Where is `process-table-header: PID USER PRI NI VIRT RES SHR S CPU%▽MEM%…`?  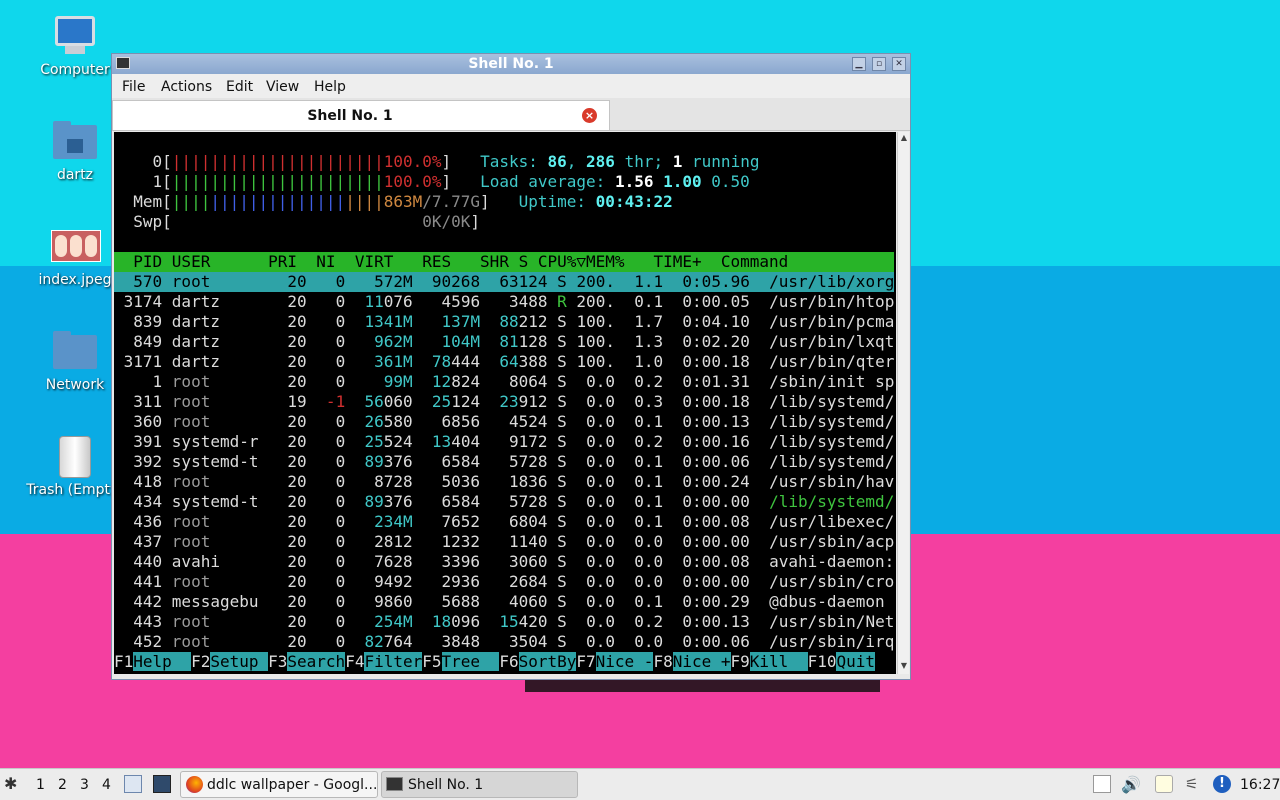
process-table-header: PID USER PRI NI VIRT RES SHR S CPU%▽MEM%… is located at coordinates (504, 262).